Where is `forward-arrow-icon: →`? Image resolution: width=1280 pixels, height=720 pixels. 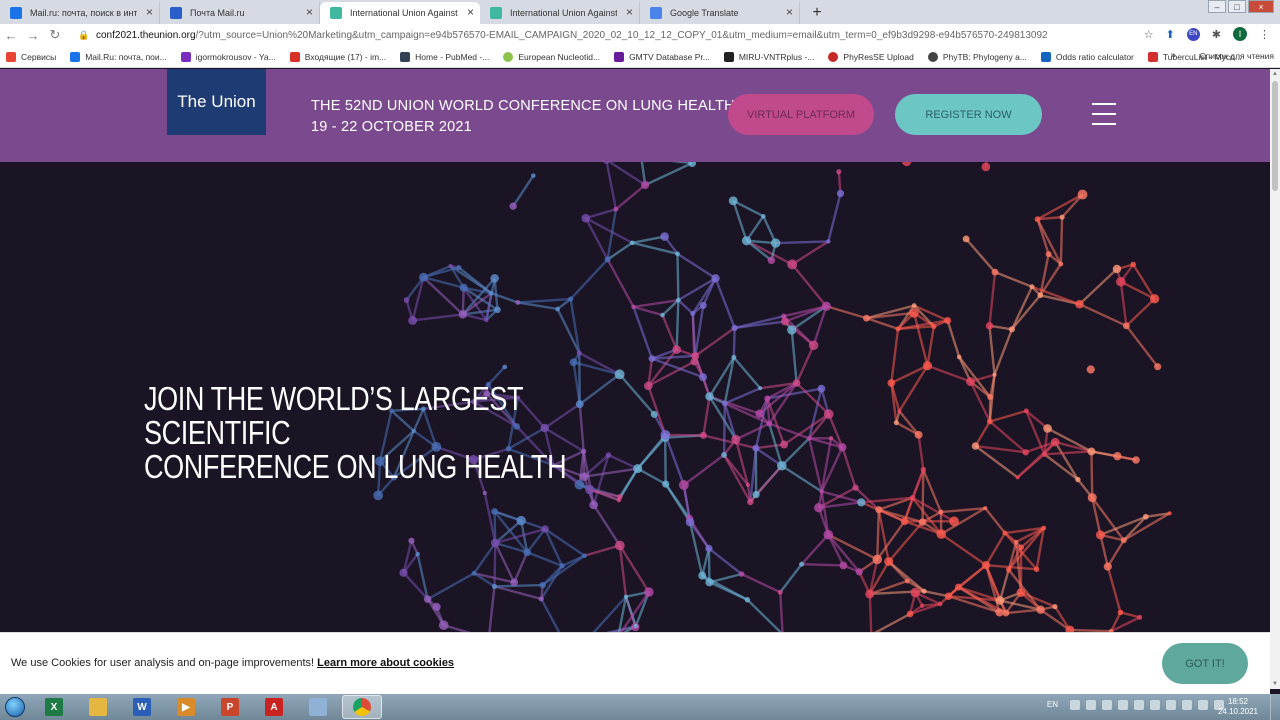 forward-arrow-icon: → is located at coordinates (33, 35).